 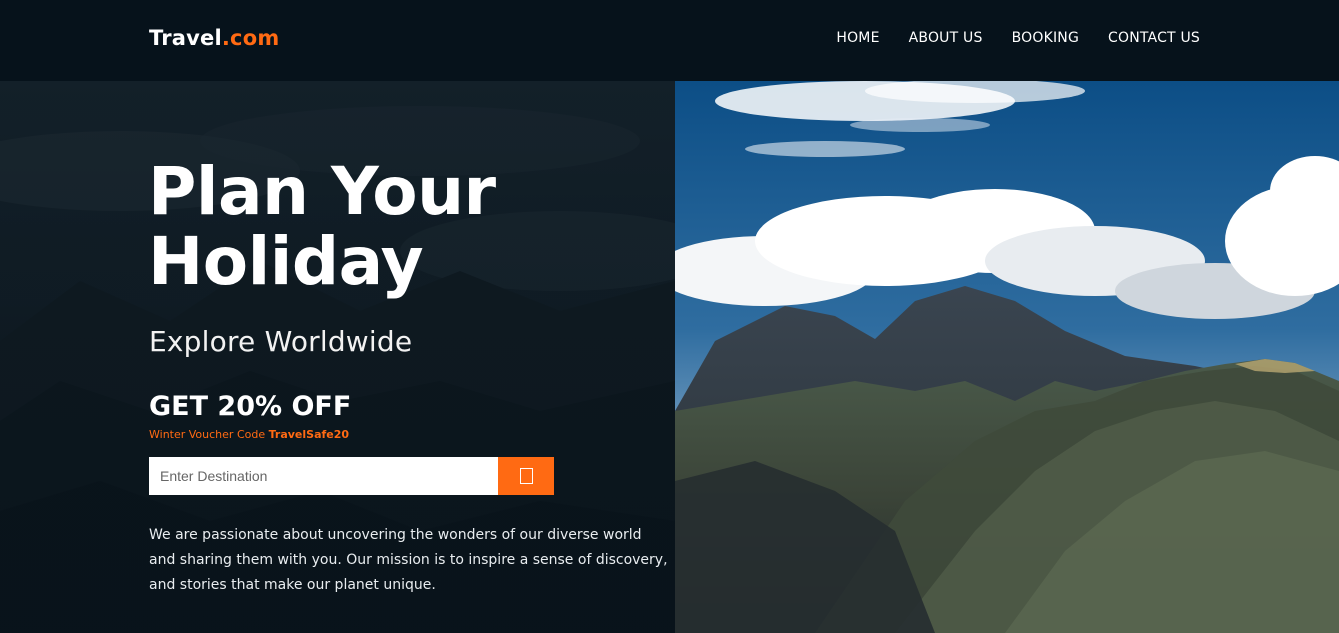 I want to click on logo-tld: .com, so click(x=250, y=38).